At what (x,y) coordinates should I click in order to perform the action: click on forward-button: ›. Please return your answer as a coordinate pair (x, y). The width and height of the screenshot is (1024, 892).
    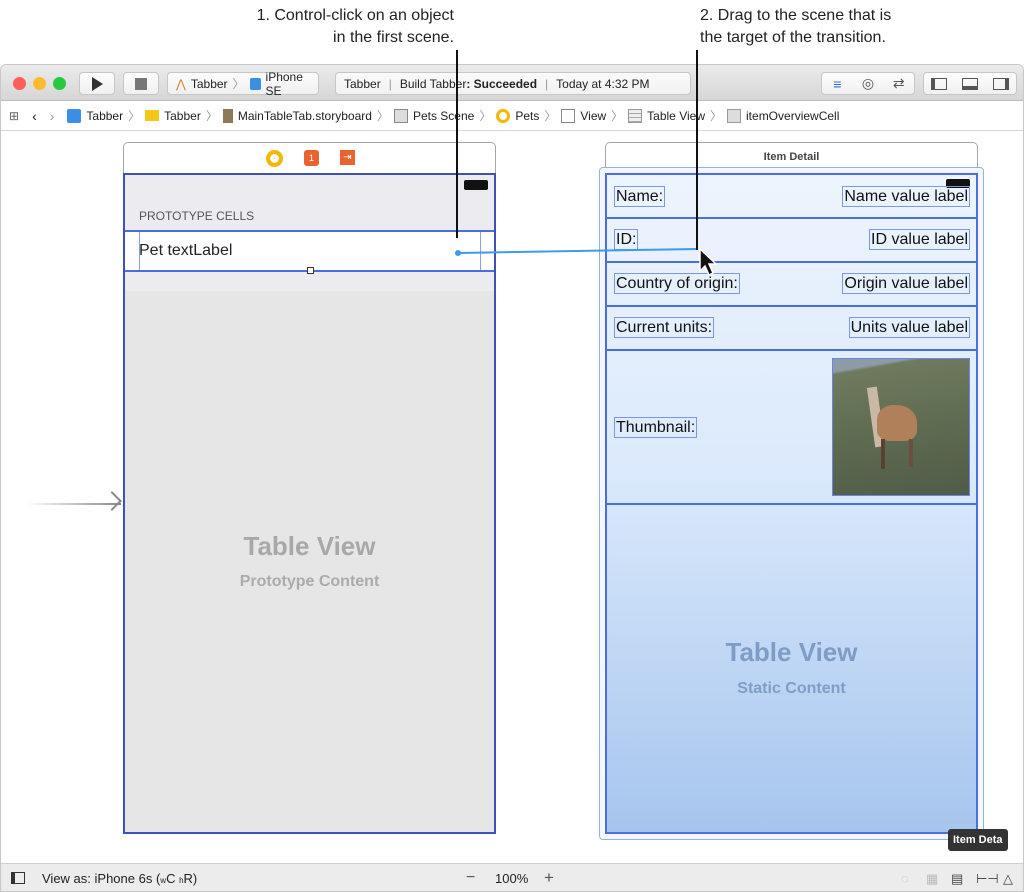
    Looking at the image, I should click on (52, 116).